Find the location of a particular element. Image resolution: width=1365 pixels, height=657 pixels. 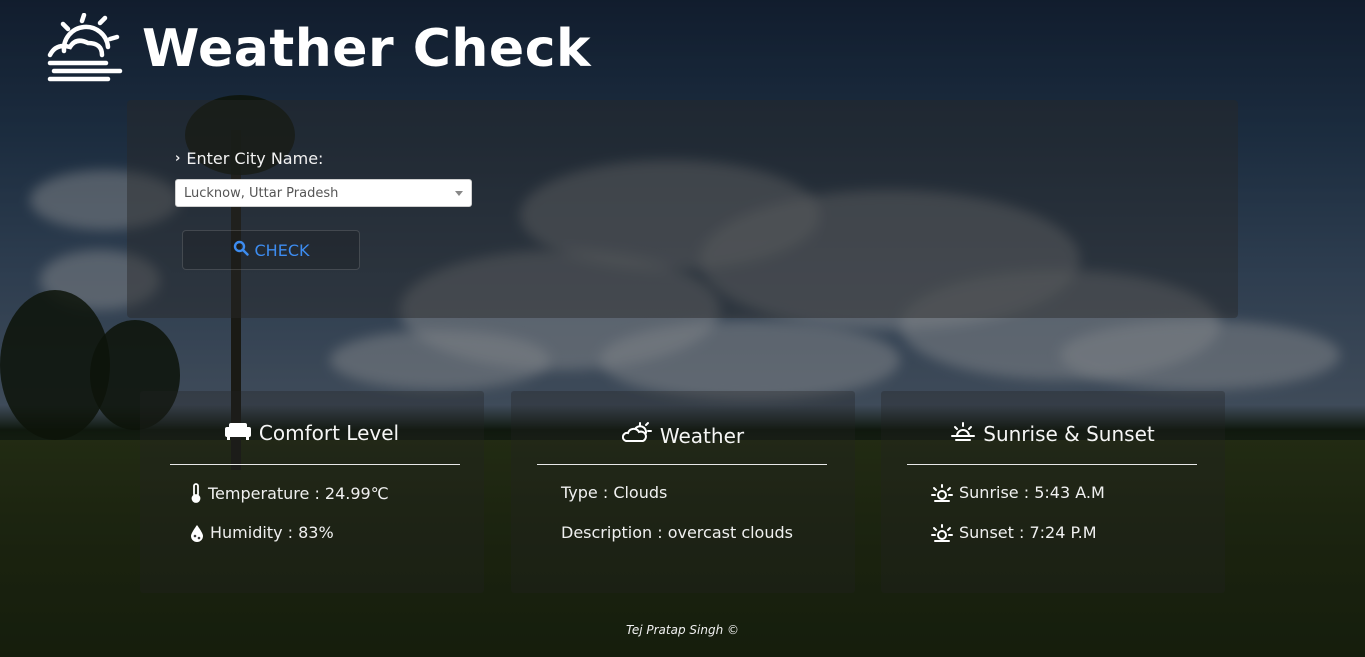

weather-description-value: Description : overcast clouds is located at coordinates (677, 532).